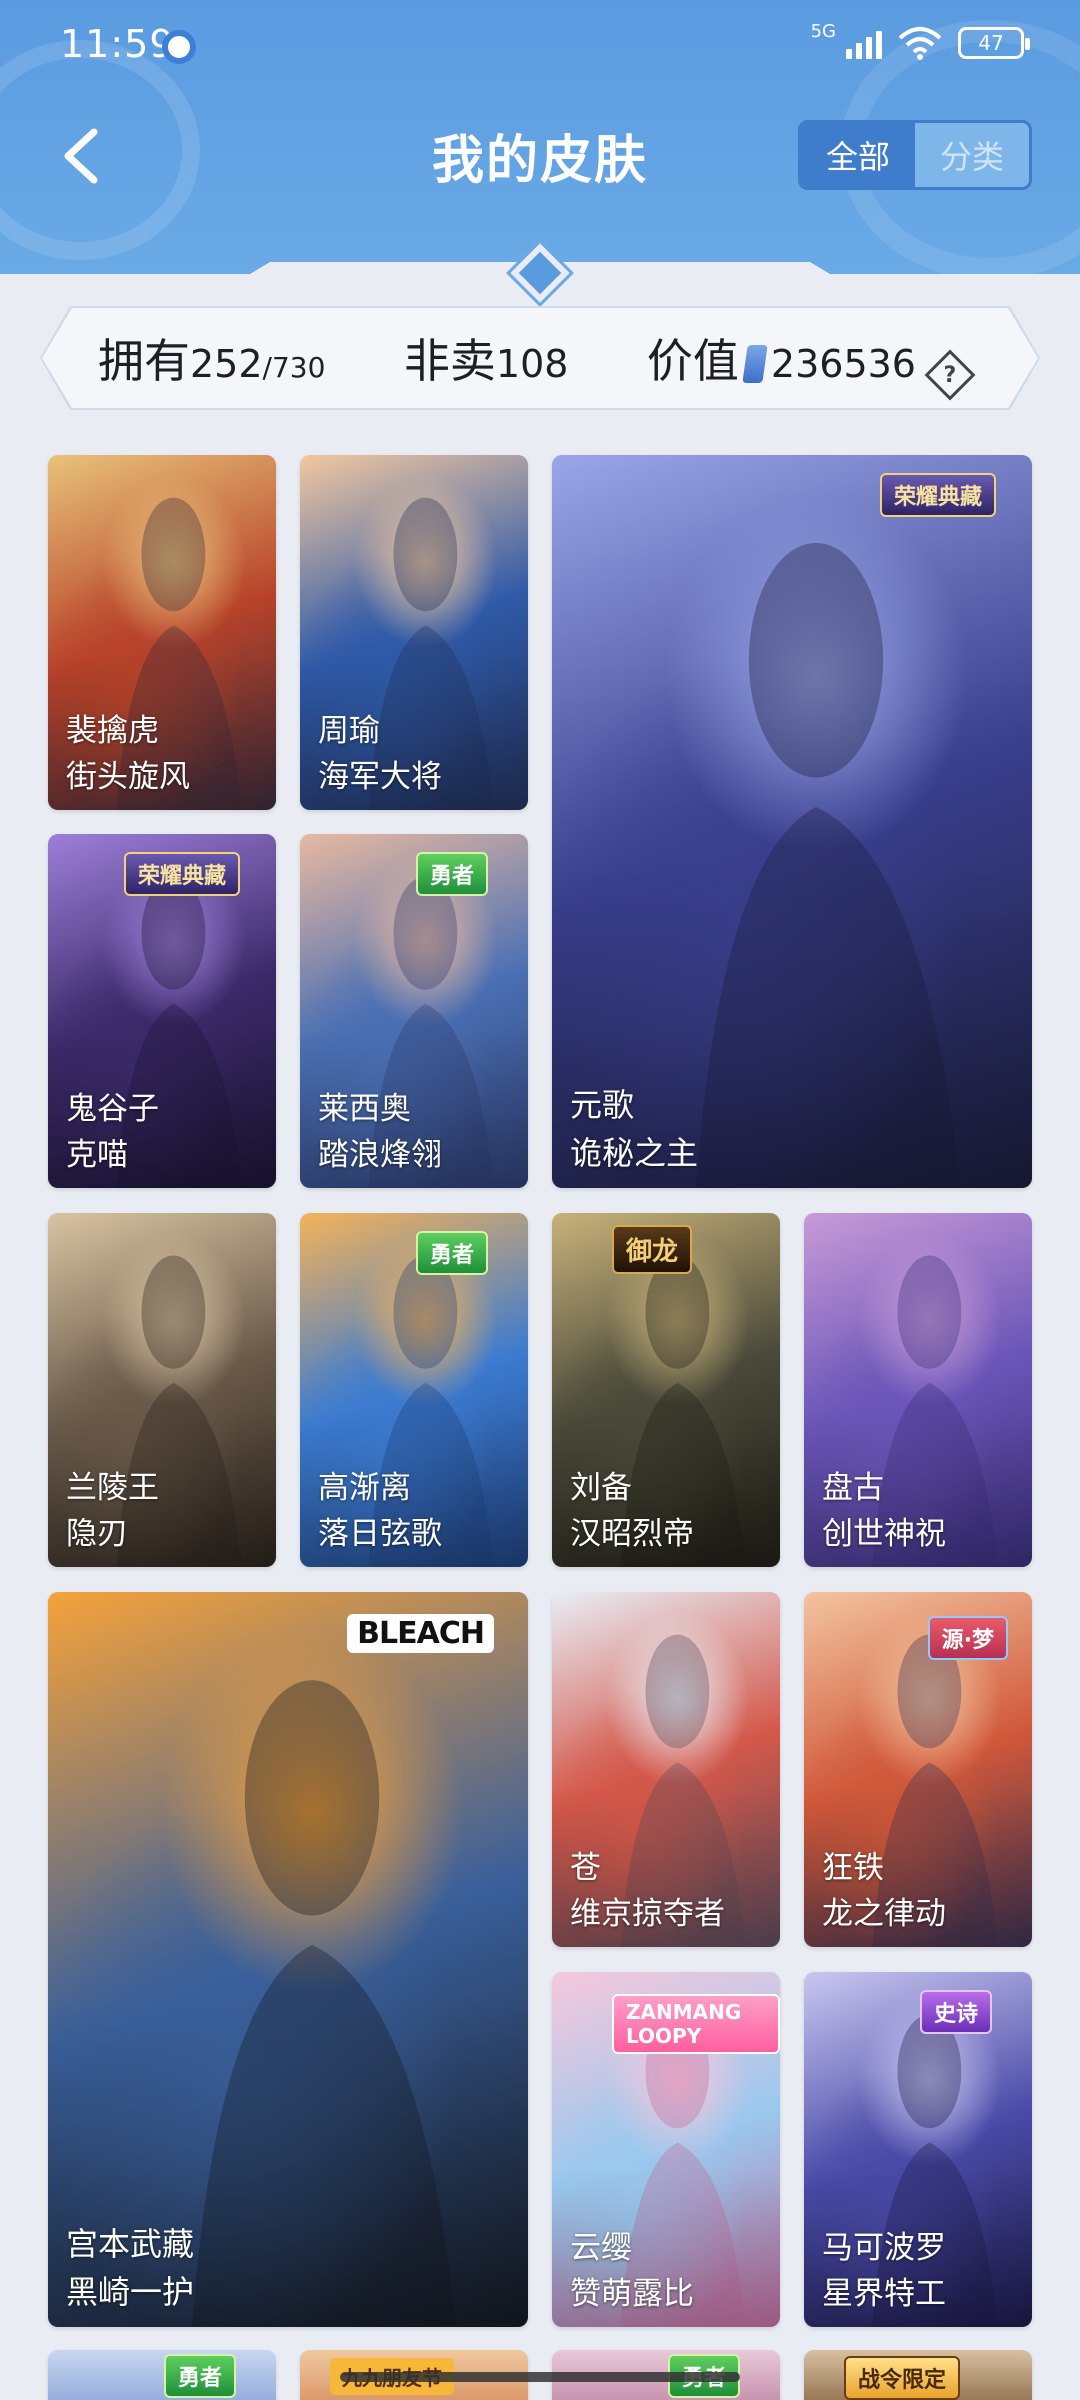 This screenshot has height=2400, width=1080. Describe the element at coordinates (823, 31) in the screenshot. I see `network-type: 5G` at that location.